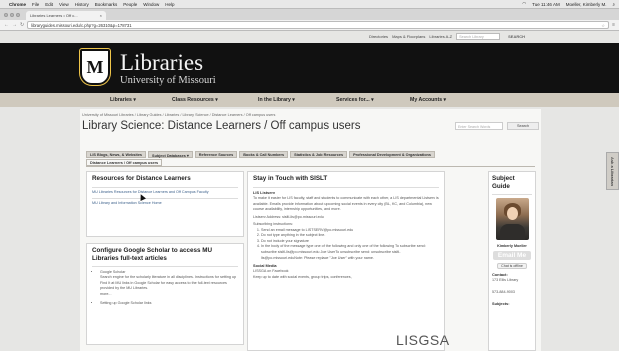 Image resolution: width=619 pixels, height=351 pixels. I want to click on search-icon: ⌕, so click(613, 4).